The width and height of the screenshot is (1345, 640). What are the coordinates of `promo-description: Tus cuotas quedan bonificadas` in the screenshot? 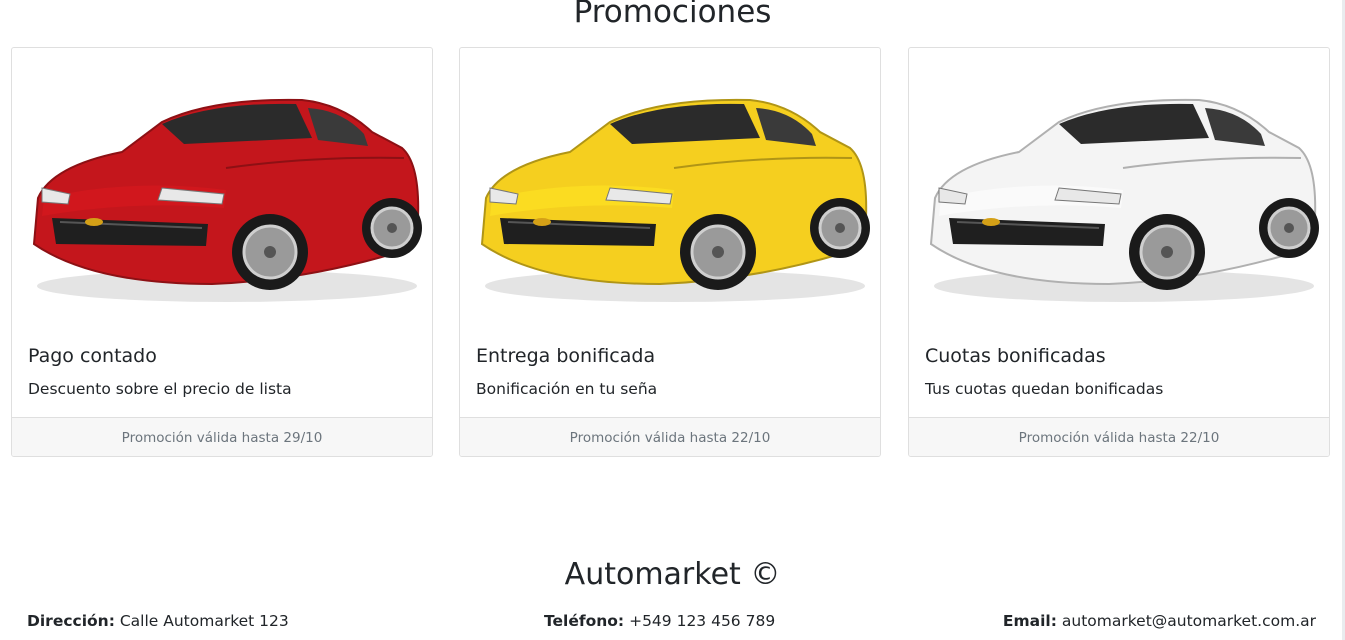 It's located at (1044, 389).